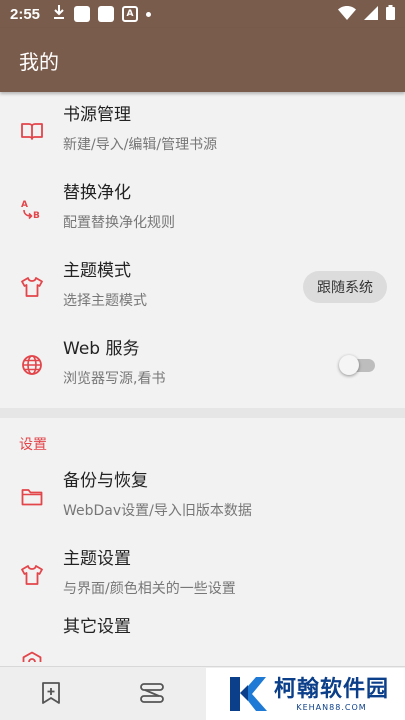 The width and height of the screenshot is (405, 720). I want to click on menu-item-subtitle: 配置替换净化规则, so click(119, 223).